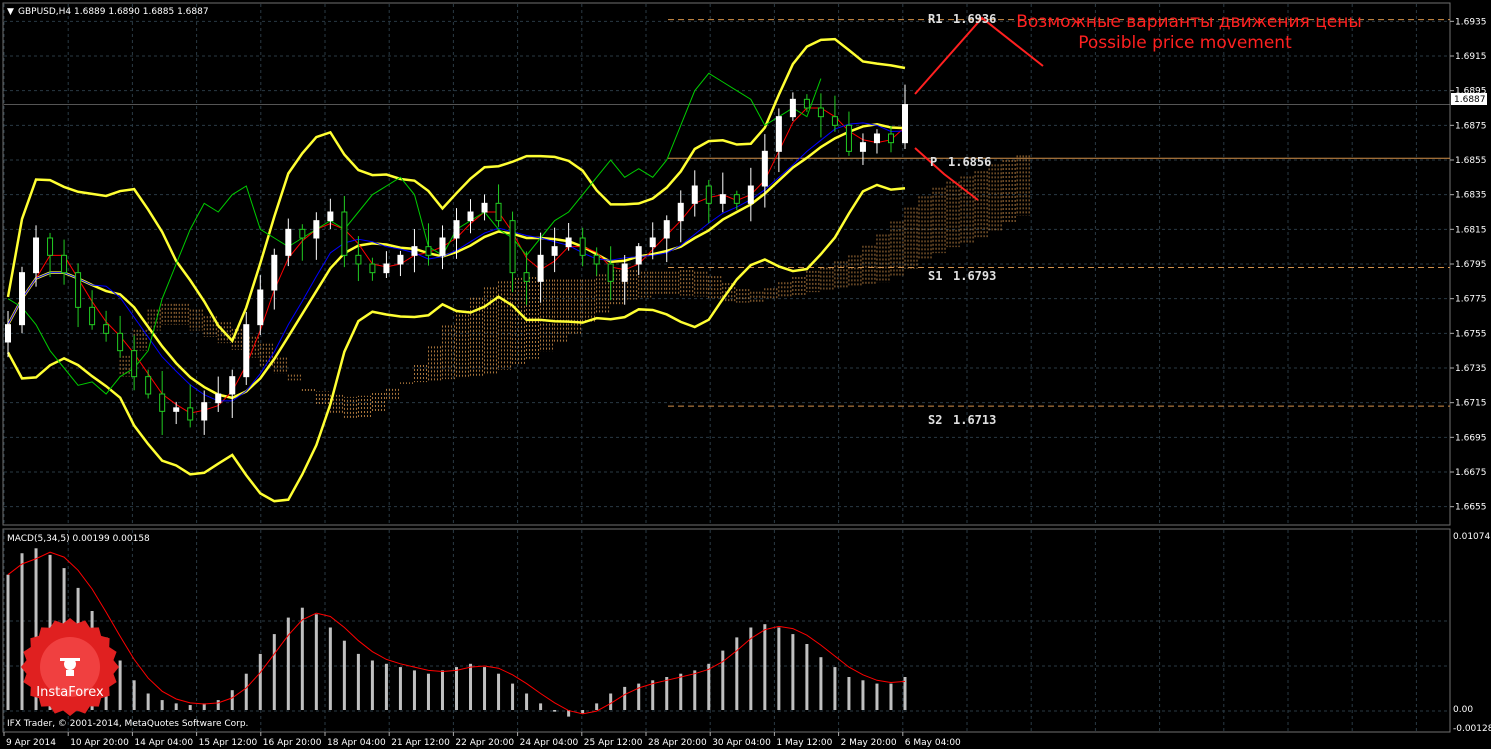 This screenshot has width=1491, height=749. I want to click on level-s2-name: S2, so click(935, 420).